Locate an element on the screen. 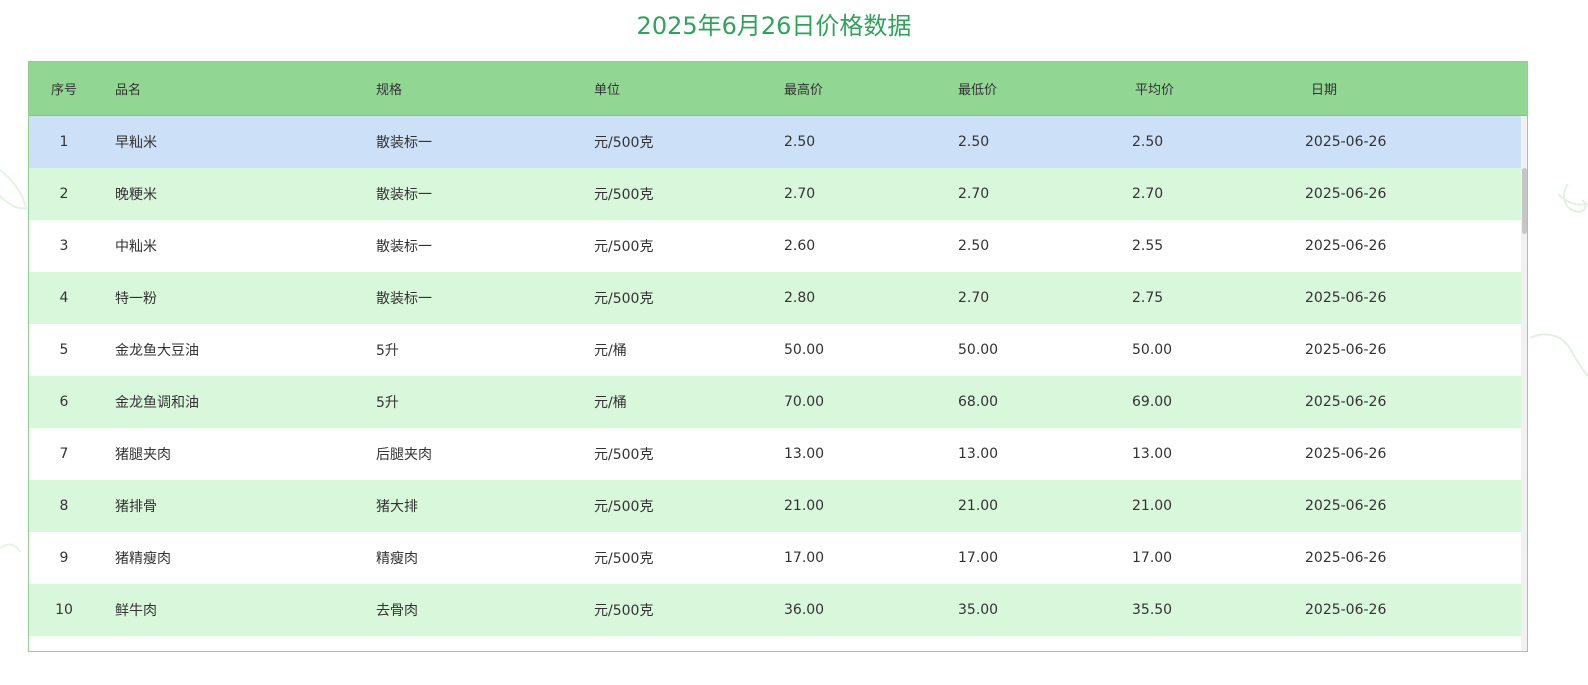  cell-specification: 精瘦肉 is located at coordinates (397, 559).